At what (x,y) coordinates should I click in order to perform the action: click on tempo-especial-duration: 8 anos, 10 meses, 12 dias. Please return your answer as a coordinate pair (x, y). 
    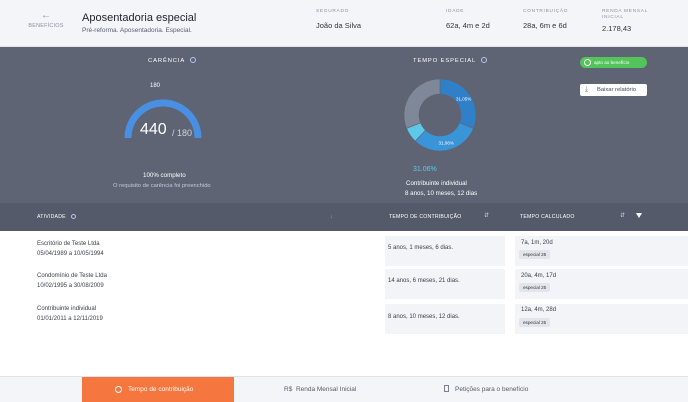
    Looking at the image, I should click on (441, 193).